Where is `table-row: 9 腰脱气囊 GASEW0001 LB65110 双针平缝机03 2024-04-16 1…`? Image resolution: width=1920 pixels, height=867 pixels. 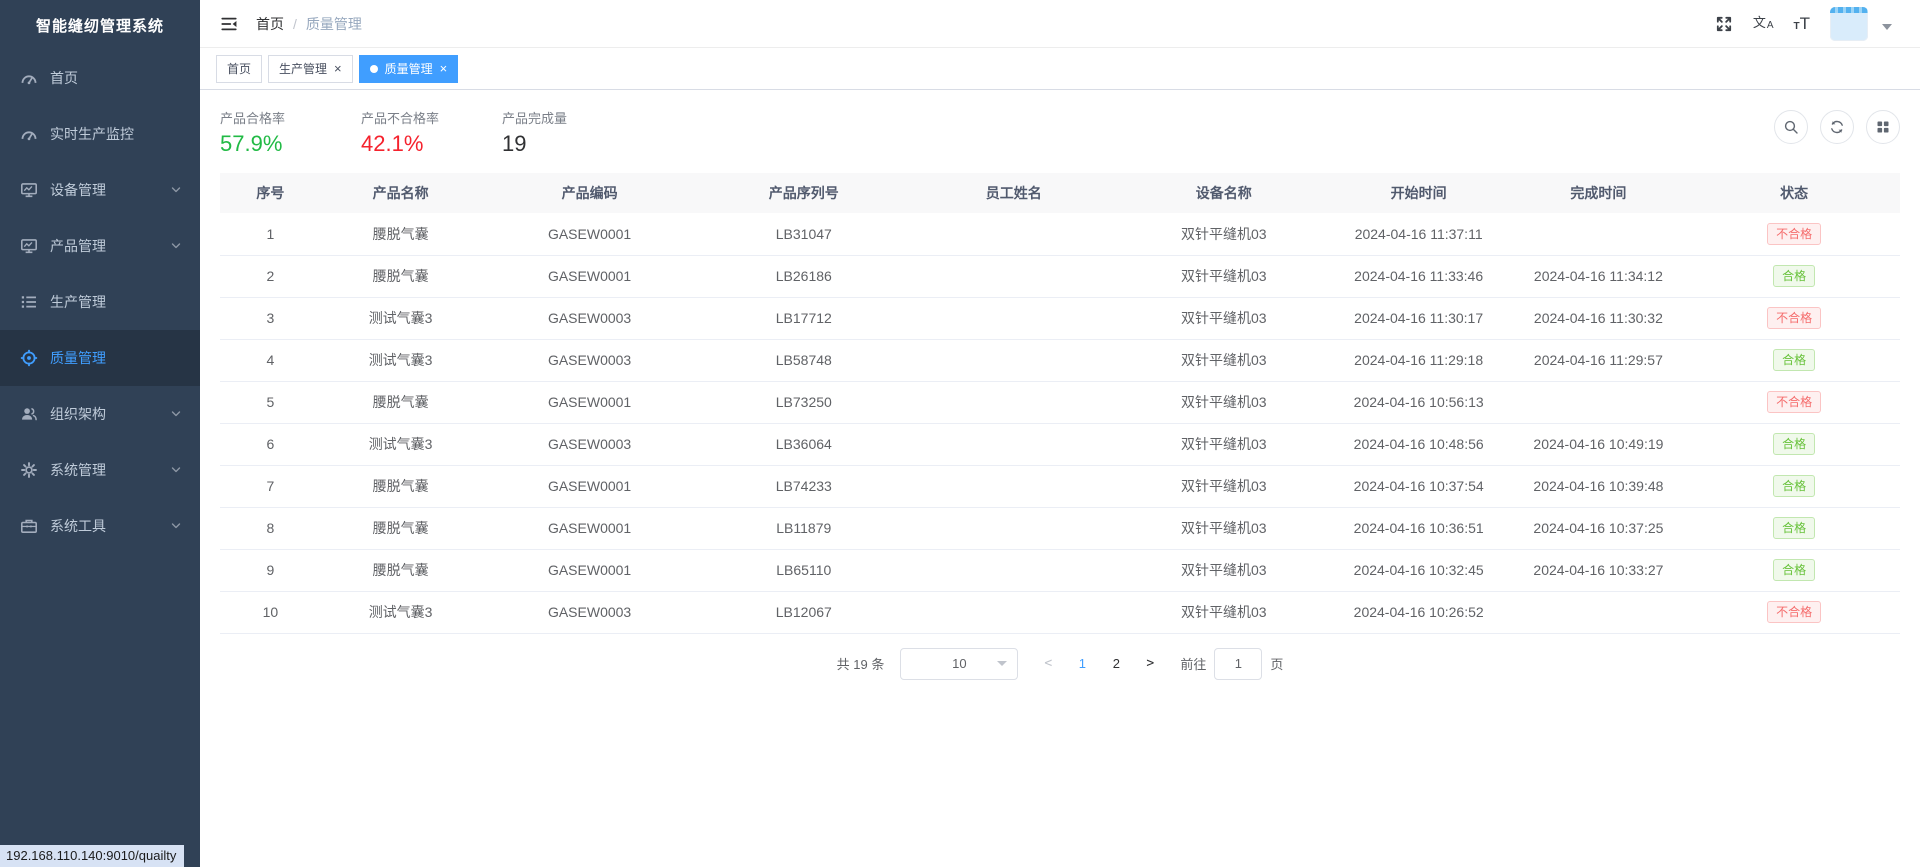
table-row: 9 腰脱气囊 GASEW0001 LB65110 双针平缝机03 2024-04-16 1… is located at coordinates (1060, 570).